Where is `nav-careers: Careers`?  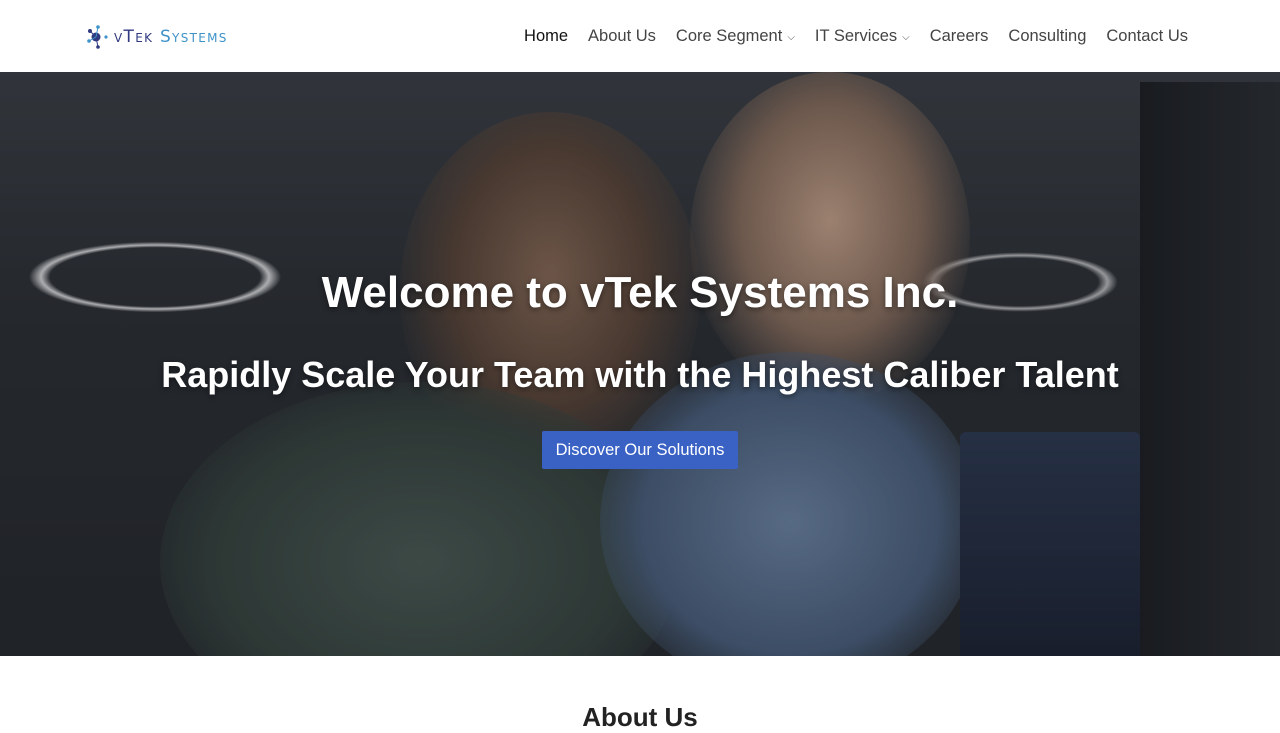 nav-careers: Careers is located at coordinates (959, 36).